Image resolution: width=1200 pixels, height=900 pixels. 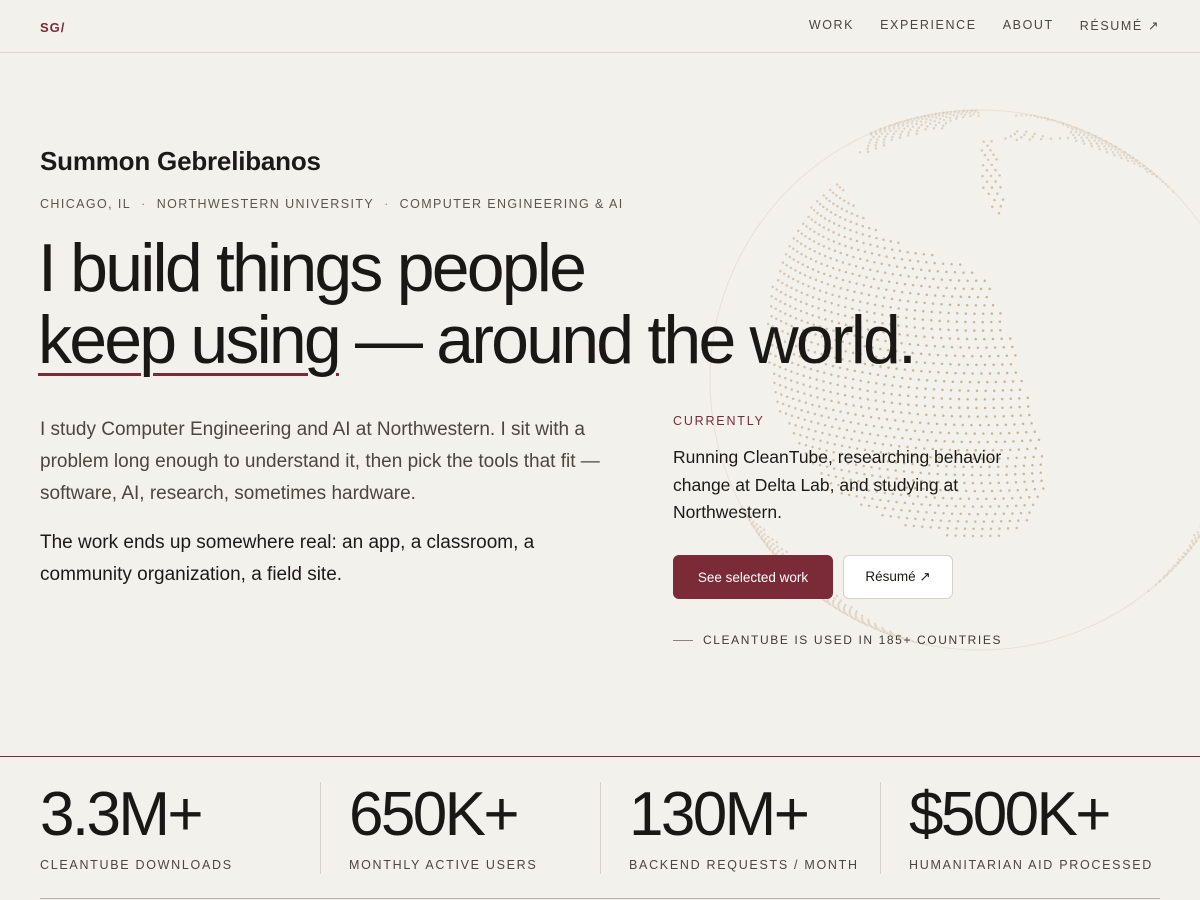 I want to click on person-name: Summon Gebrelibanos, so click(x=180, y=161).